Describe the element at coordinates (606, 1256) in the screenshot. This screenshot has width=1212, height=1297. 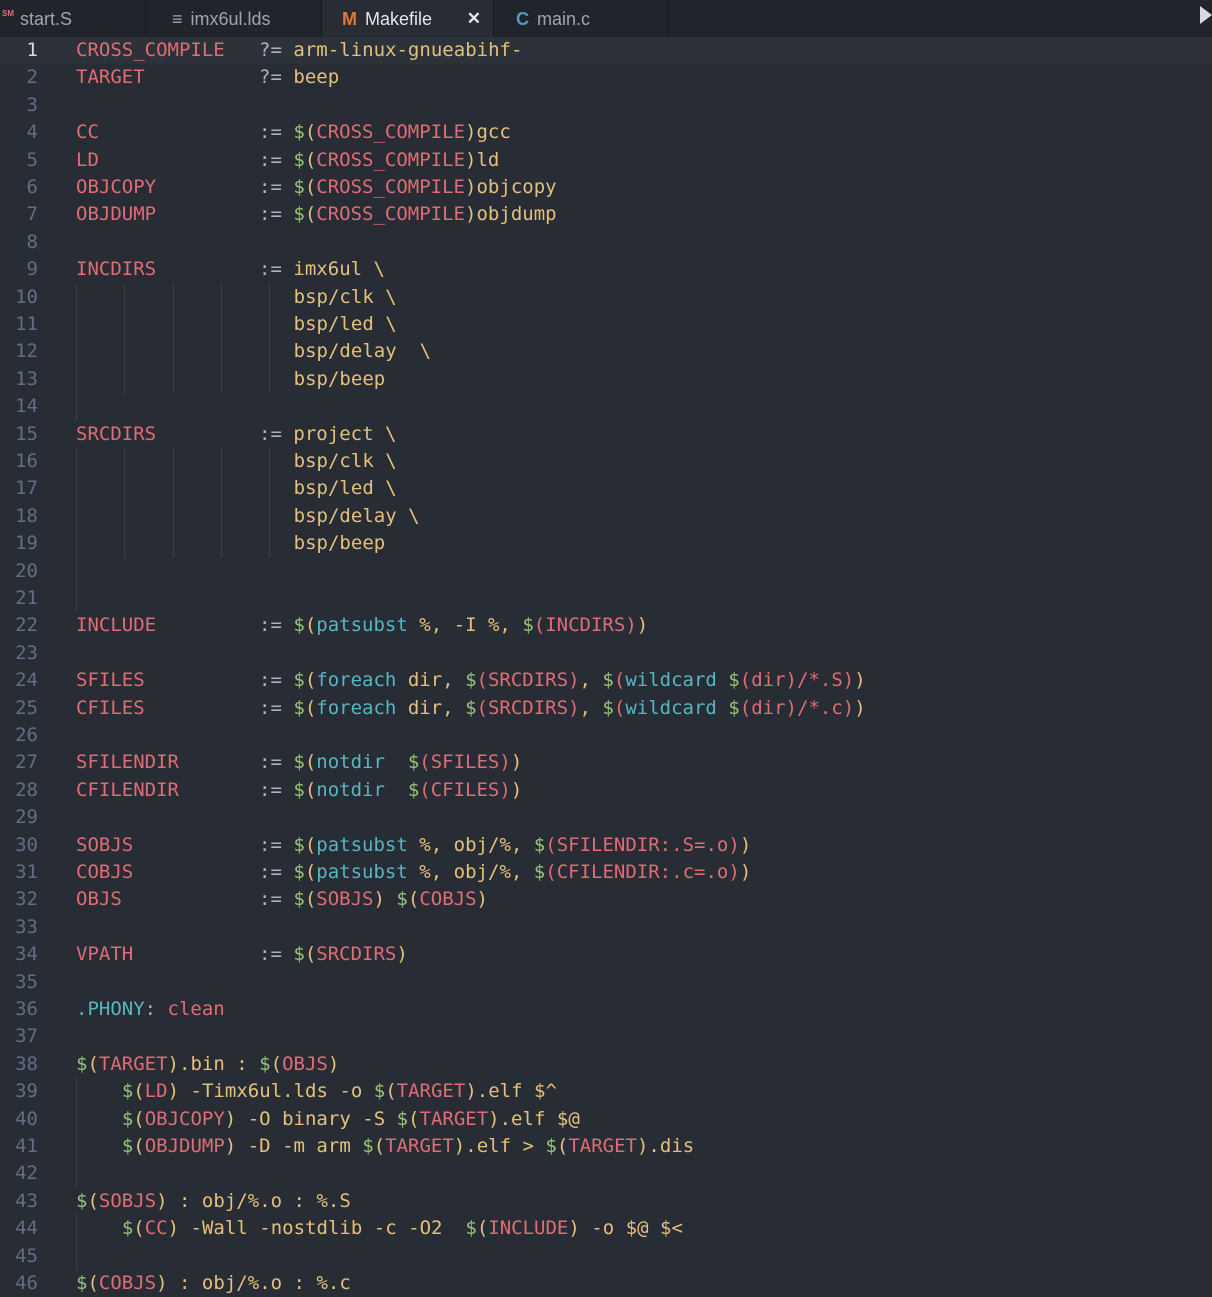
I see `code-line: 45` at that location.